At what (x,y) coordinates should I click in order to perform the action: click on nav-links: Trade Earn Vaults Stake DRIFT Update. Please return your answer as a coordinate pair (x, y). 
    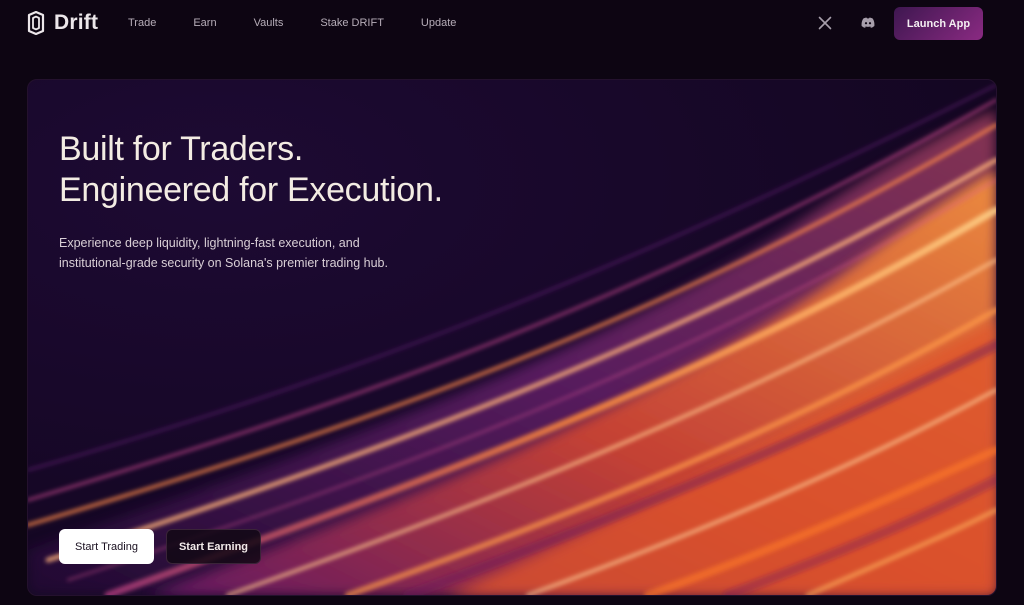
    Looking at the image, I should click on (310, 23).